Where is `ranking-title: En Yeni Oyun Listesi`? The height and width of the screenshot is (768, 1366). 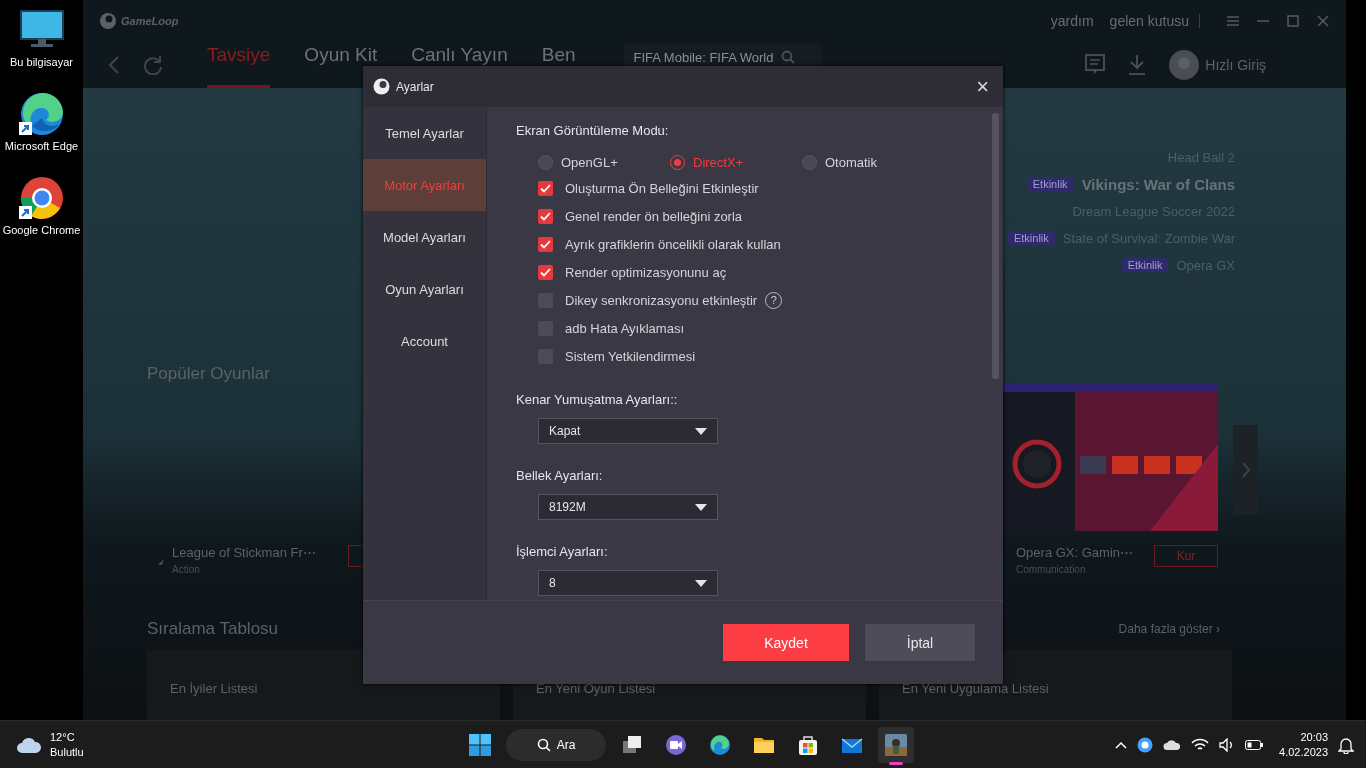
ranking-title: En Yeni Oyun Listesi is located at coordinates (596, 688).